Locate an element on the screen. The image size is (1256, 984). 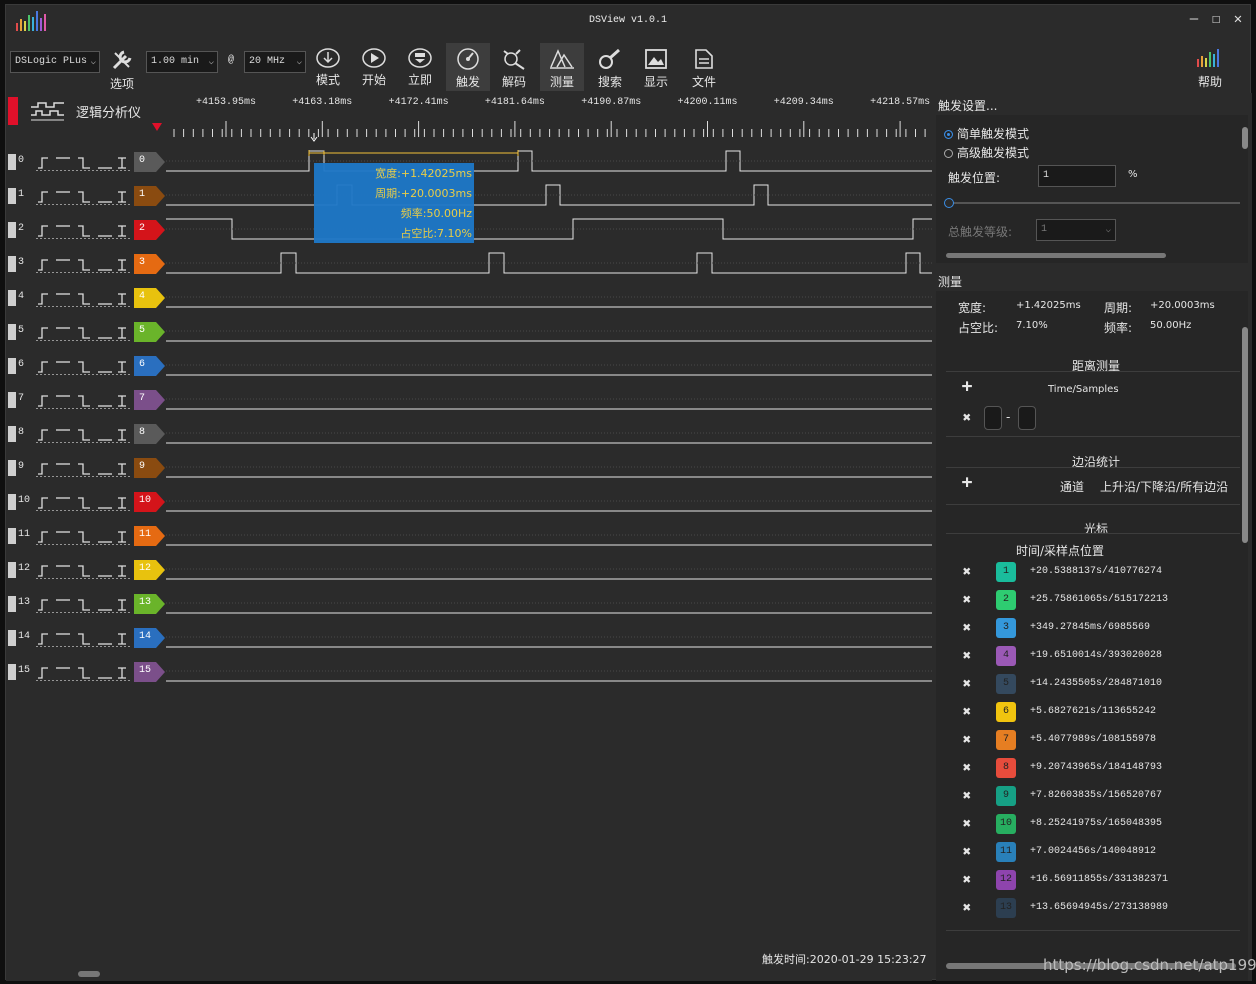
channel-tag: 9 is located at coordinates (150, 468).